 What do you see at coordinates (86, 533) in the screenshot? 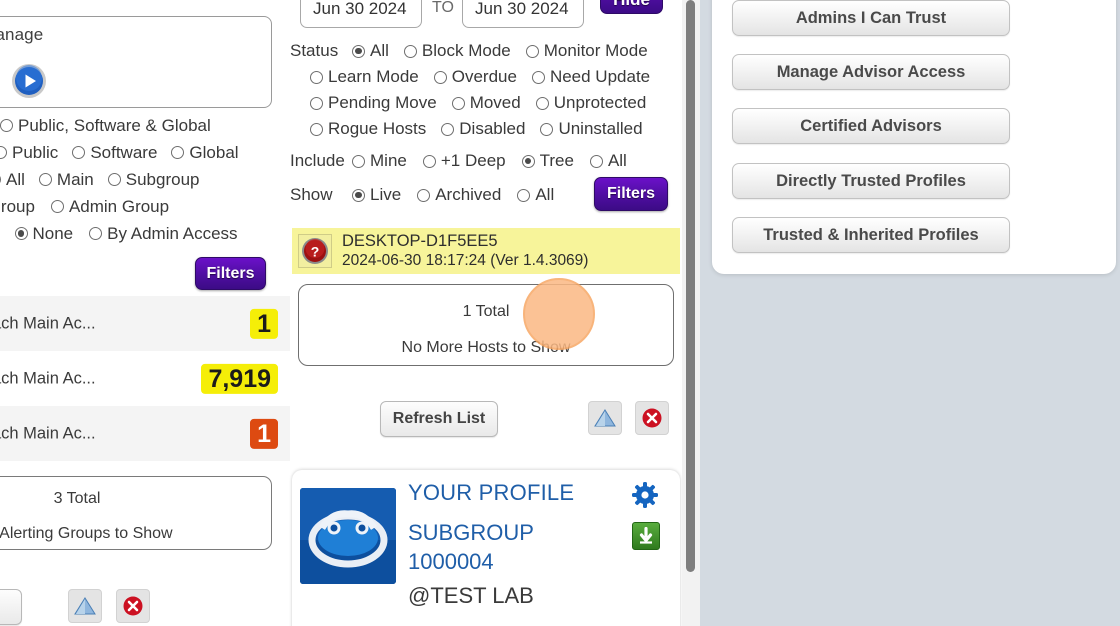
I see `no-more-groups-message: re Alerting Groups to Show` at bounding box center [86, 533].